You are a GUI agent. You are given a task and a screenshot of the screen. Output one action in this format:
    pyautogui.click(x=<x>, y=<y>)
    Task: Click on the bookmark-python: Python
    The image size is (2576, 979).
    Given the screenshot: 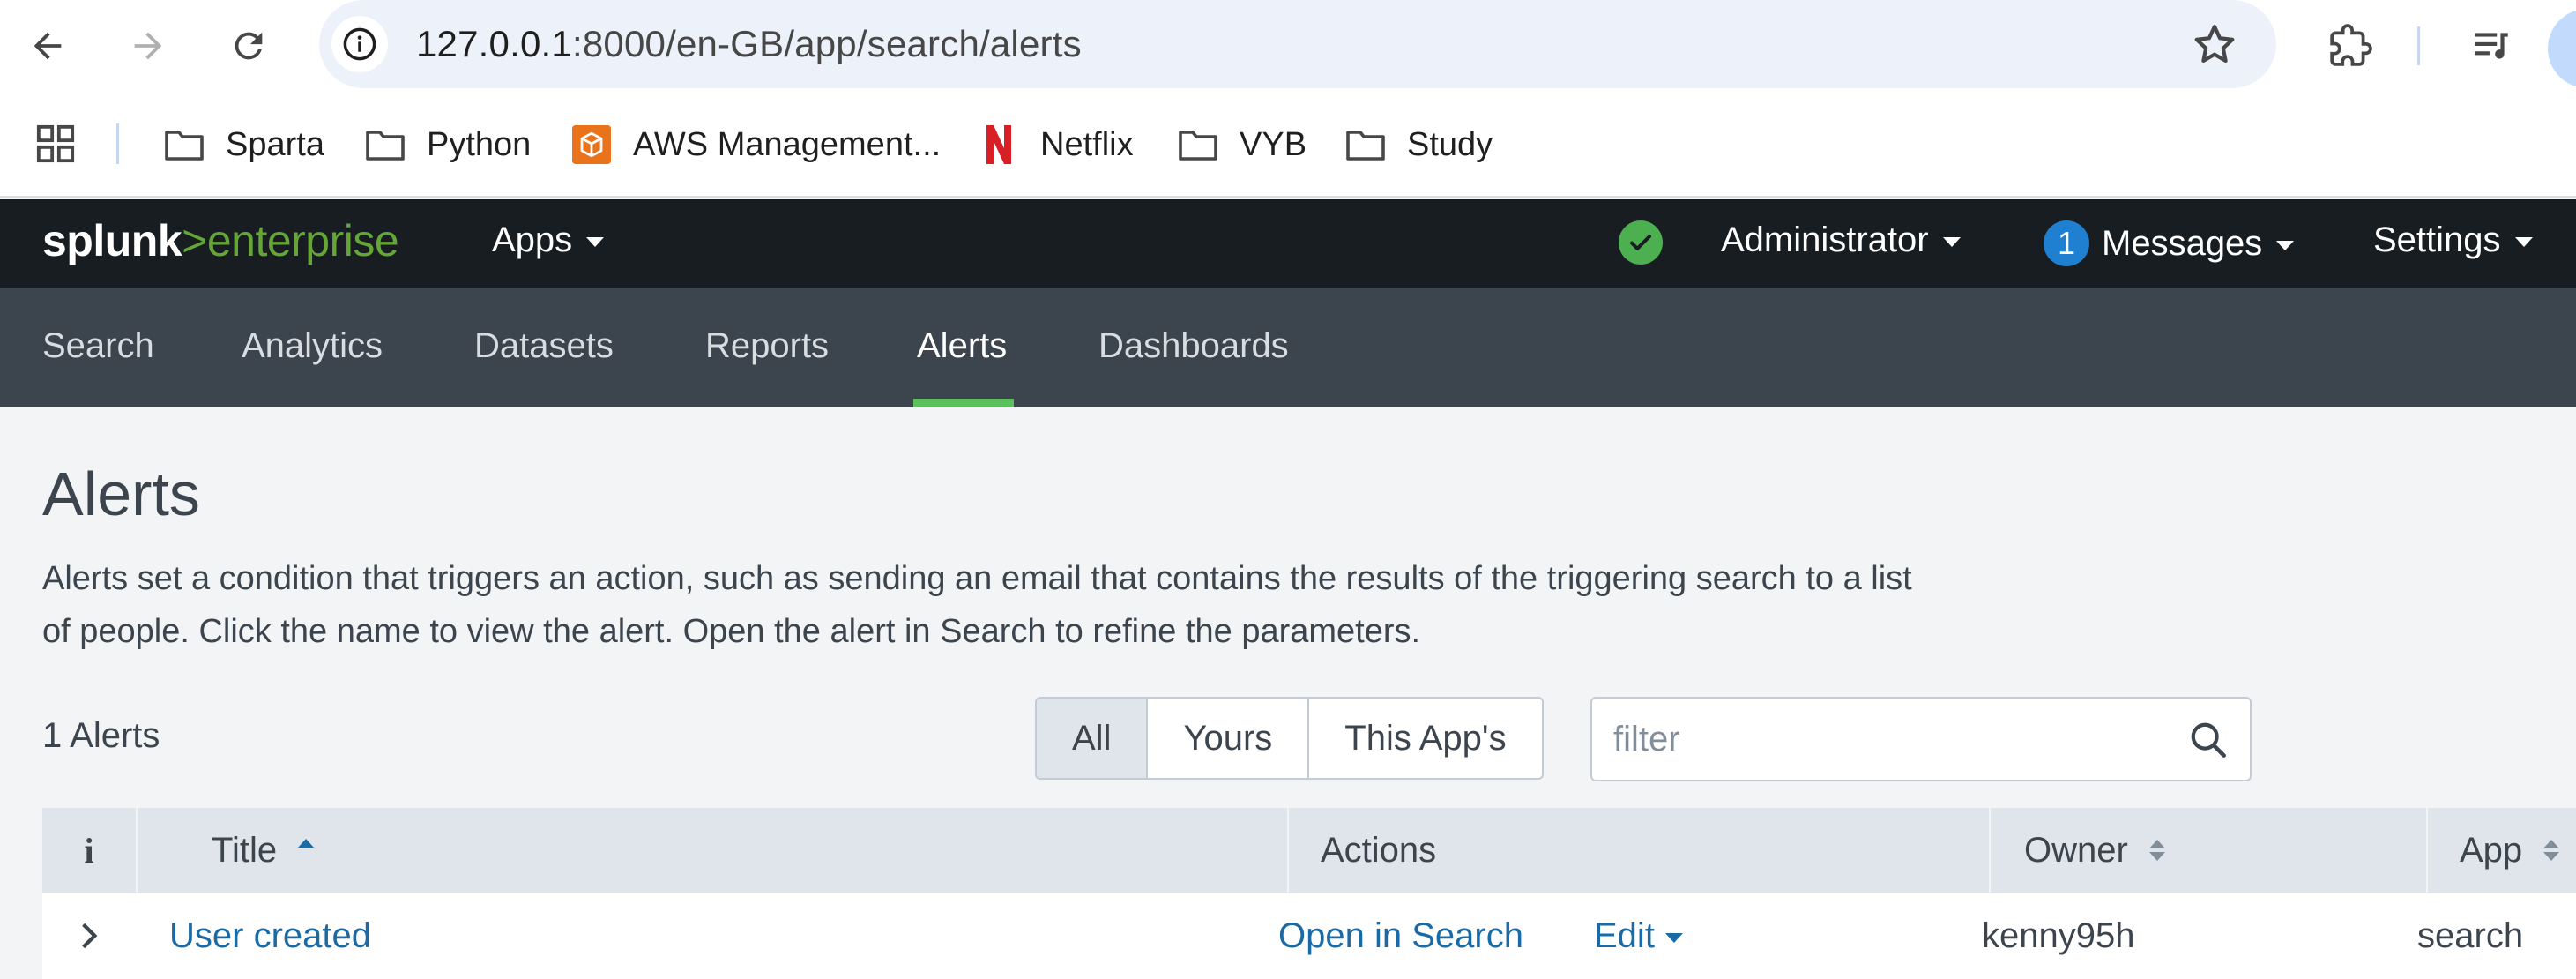 What is the action you would take?
    pyautogui.click(x=447, y=144)
    